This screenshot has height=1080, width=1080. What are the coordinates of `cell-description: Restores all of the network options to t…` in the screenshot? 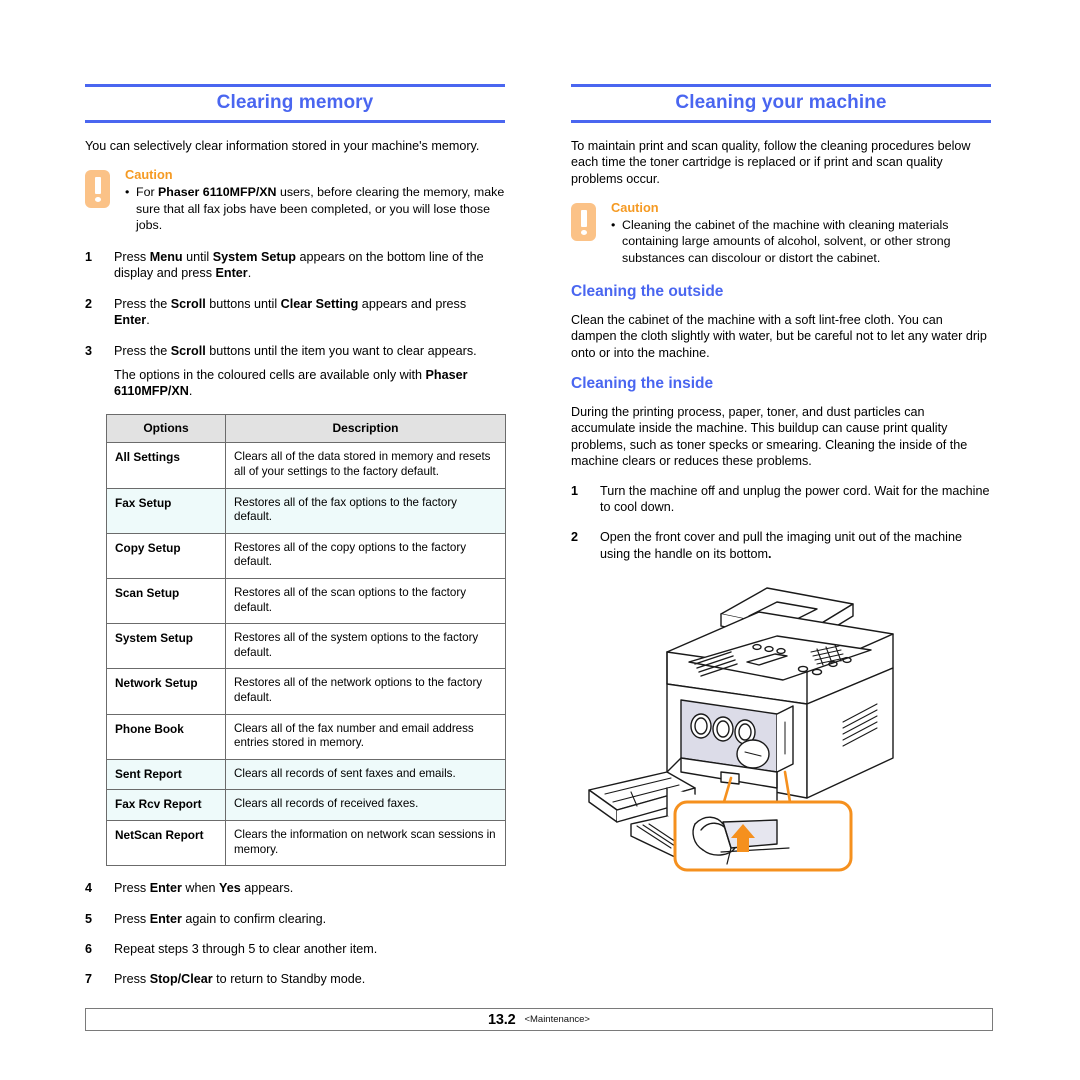 It's located at (365, 691).